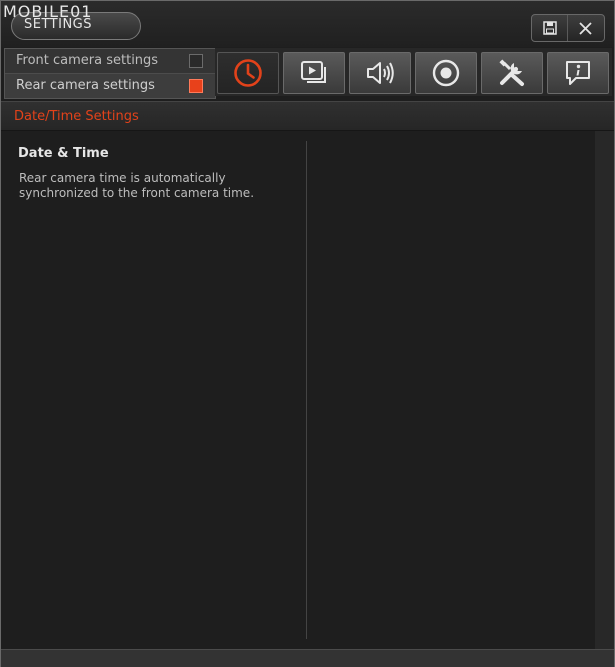 Image resolution: width=615 pixels, height=667 pixels. I want to click on floppy-disk-icon, so click(549, 28).